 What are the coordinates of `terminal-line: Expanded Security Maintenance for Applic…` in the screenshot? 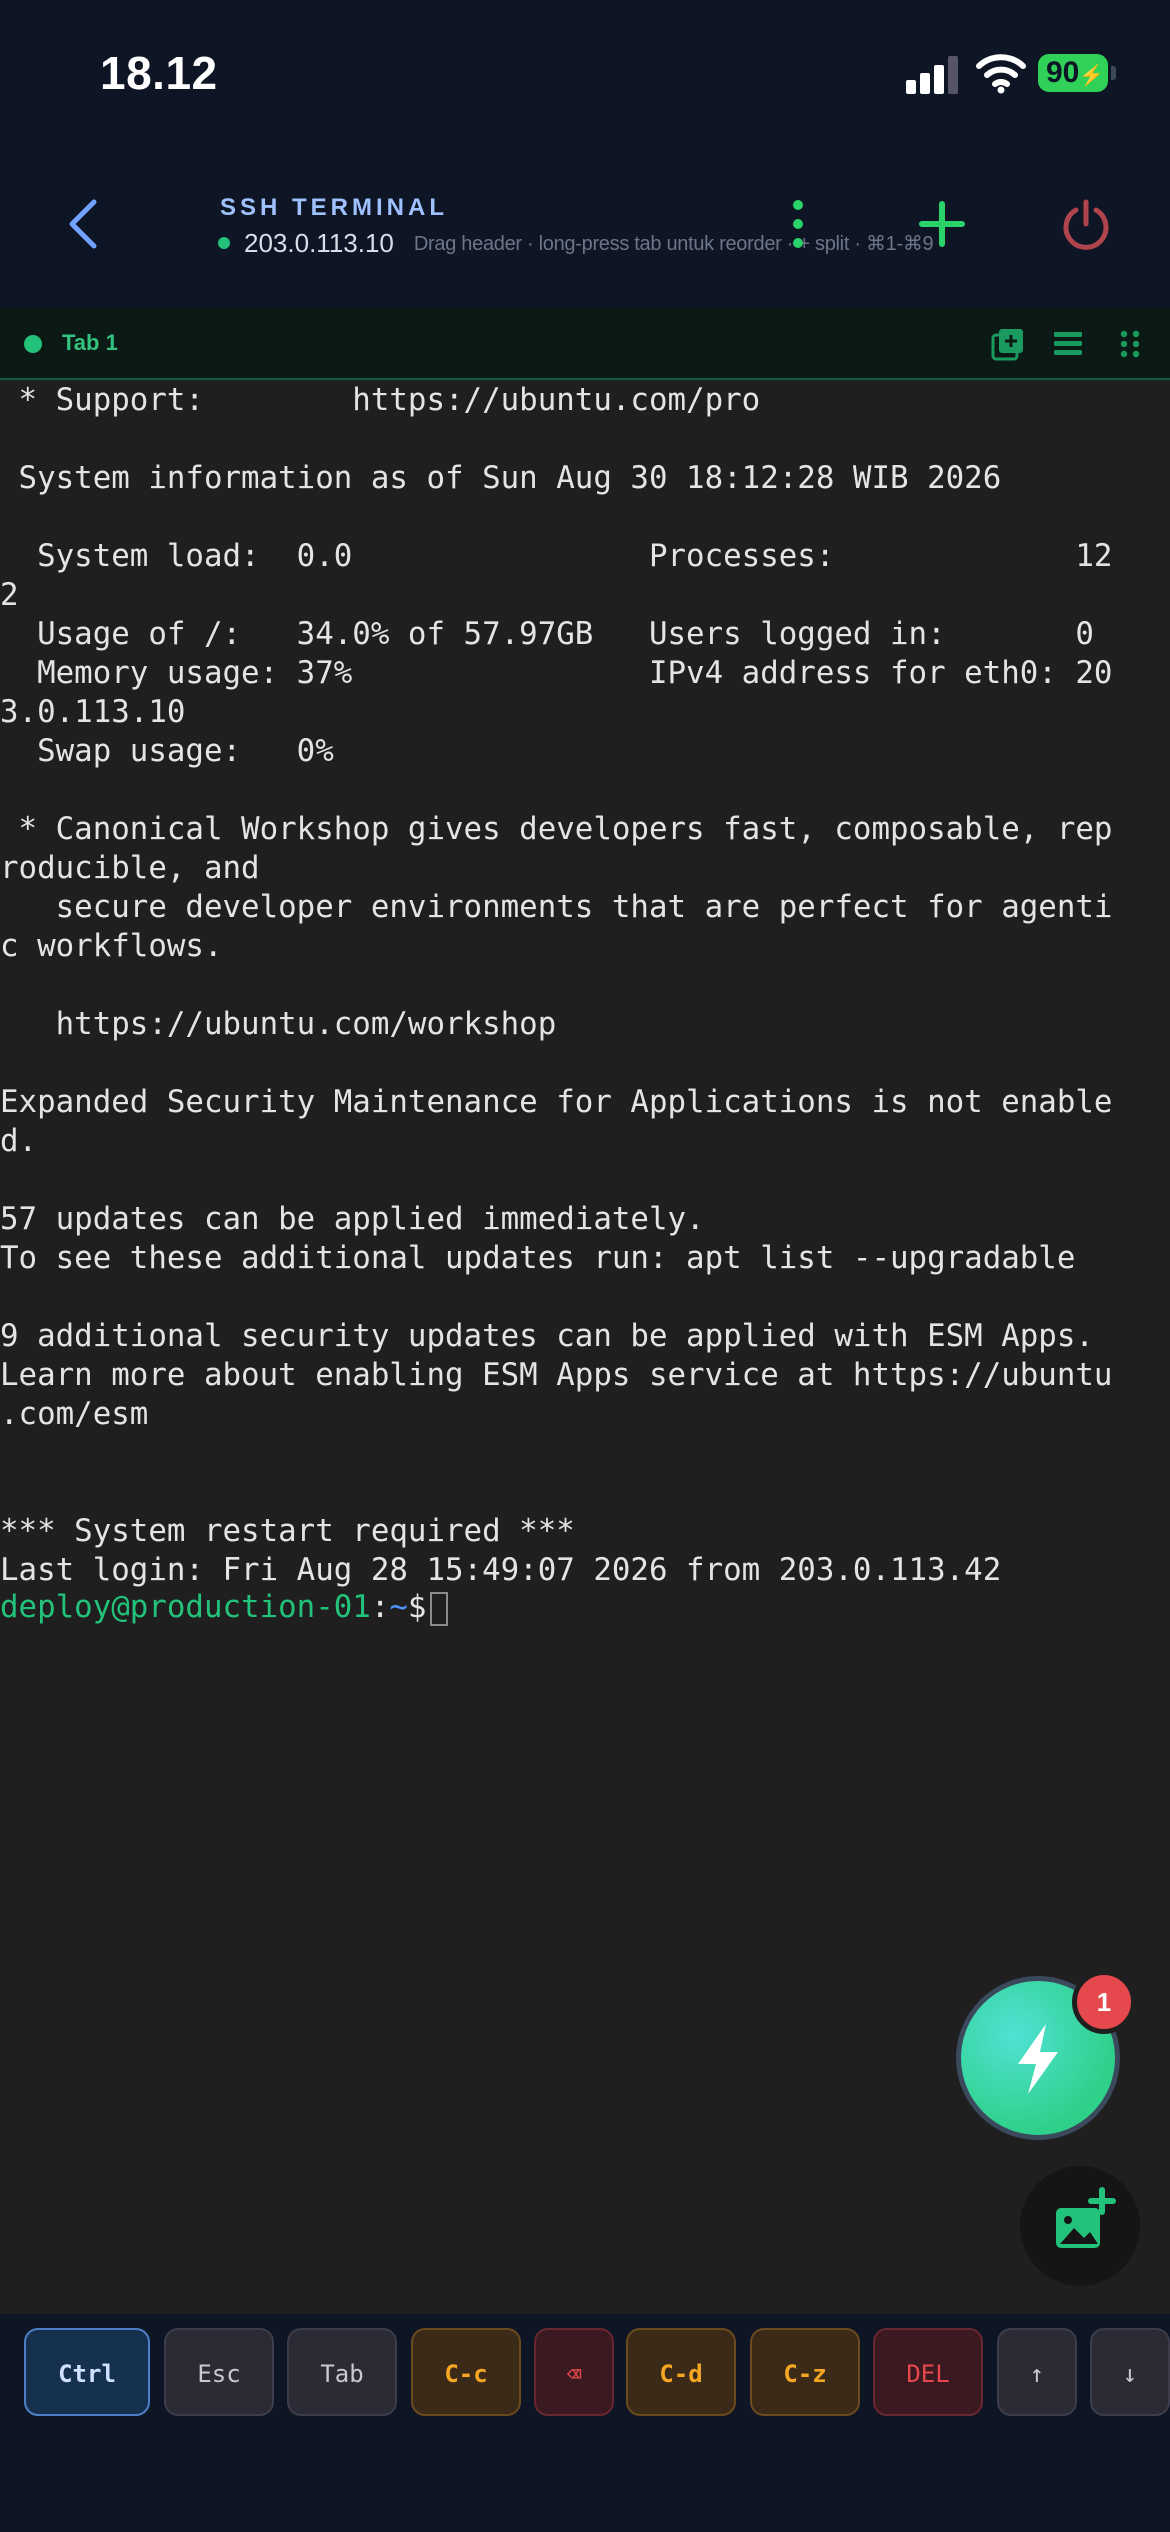 It's located at (556, 1102).